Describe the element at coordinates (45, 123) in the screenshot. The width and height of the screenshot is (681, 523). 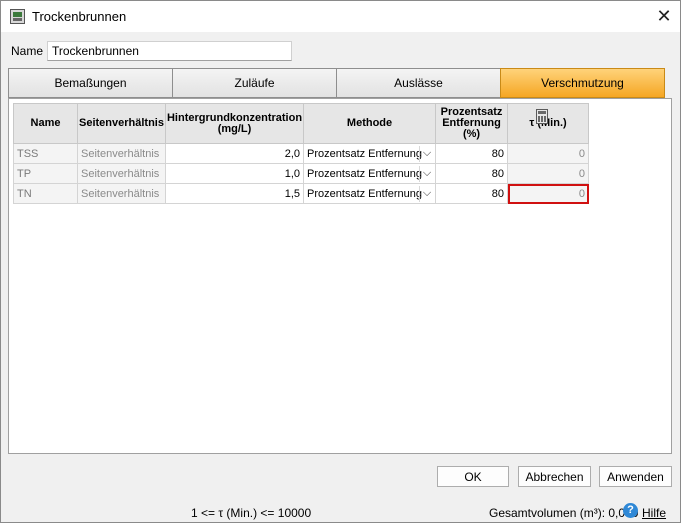
I see `header-name: Name` at that location.